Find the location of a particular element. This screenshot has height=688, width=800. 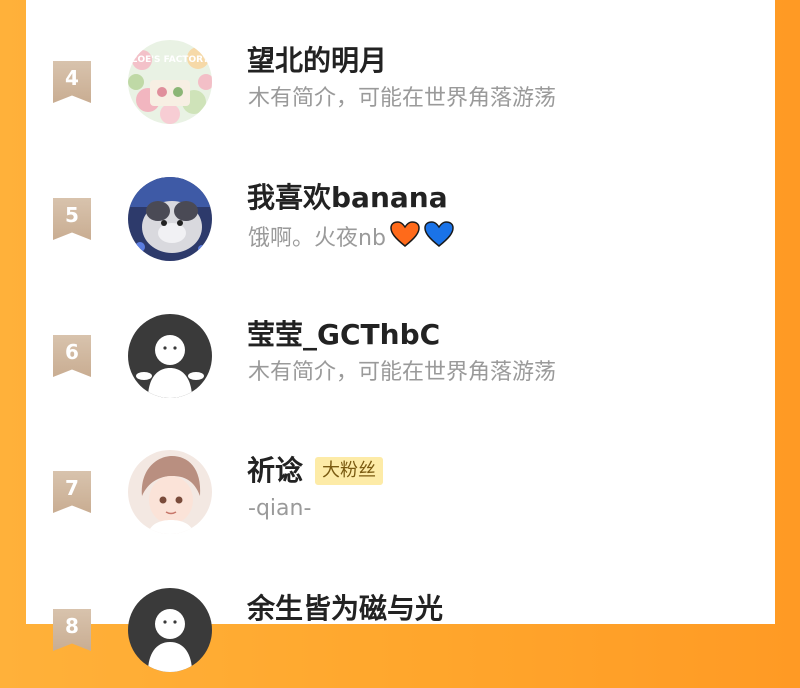

username: 望北的明月 is located at coordinates (317, 61).